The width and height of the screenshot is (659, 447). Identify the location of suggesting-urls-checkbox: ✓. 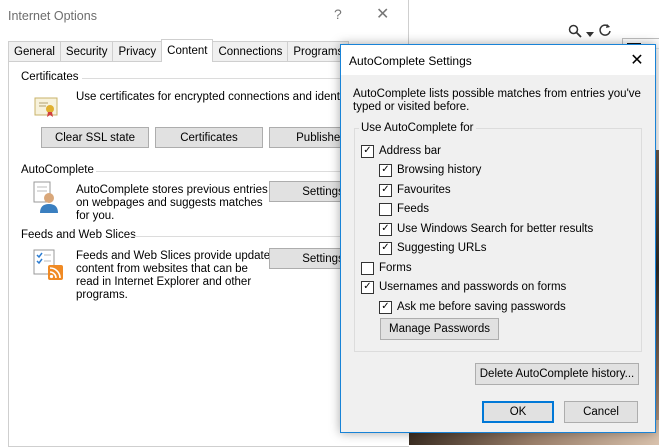
(385, 248).